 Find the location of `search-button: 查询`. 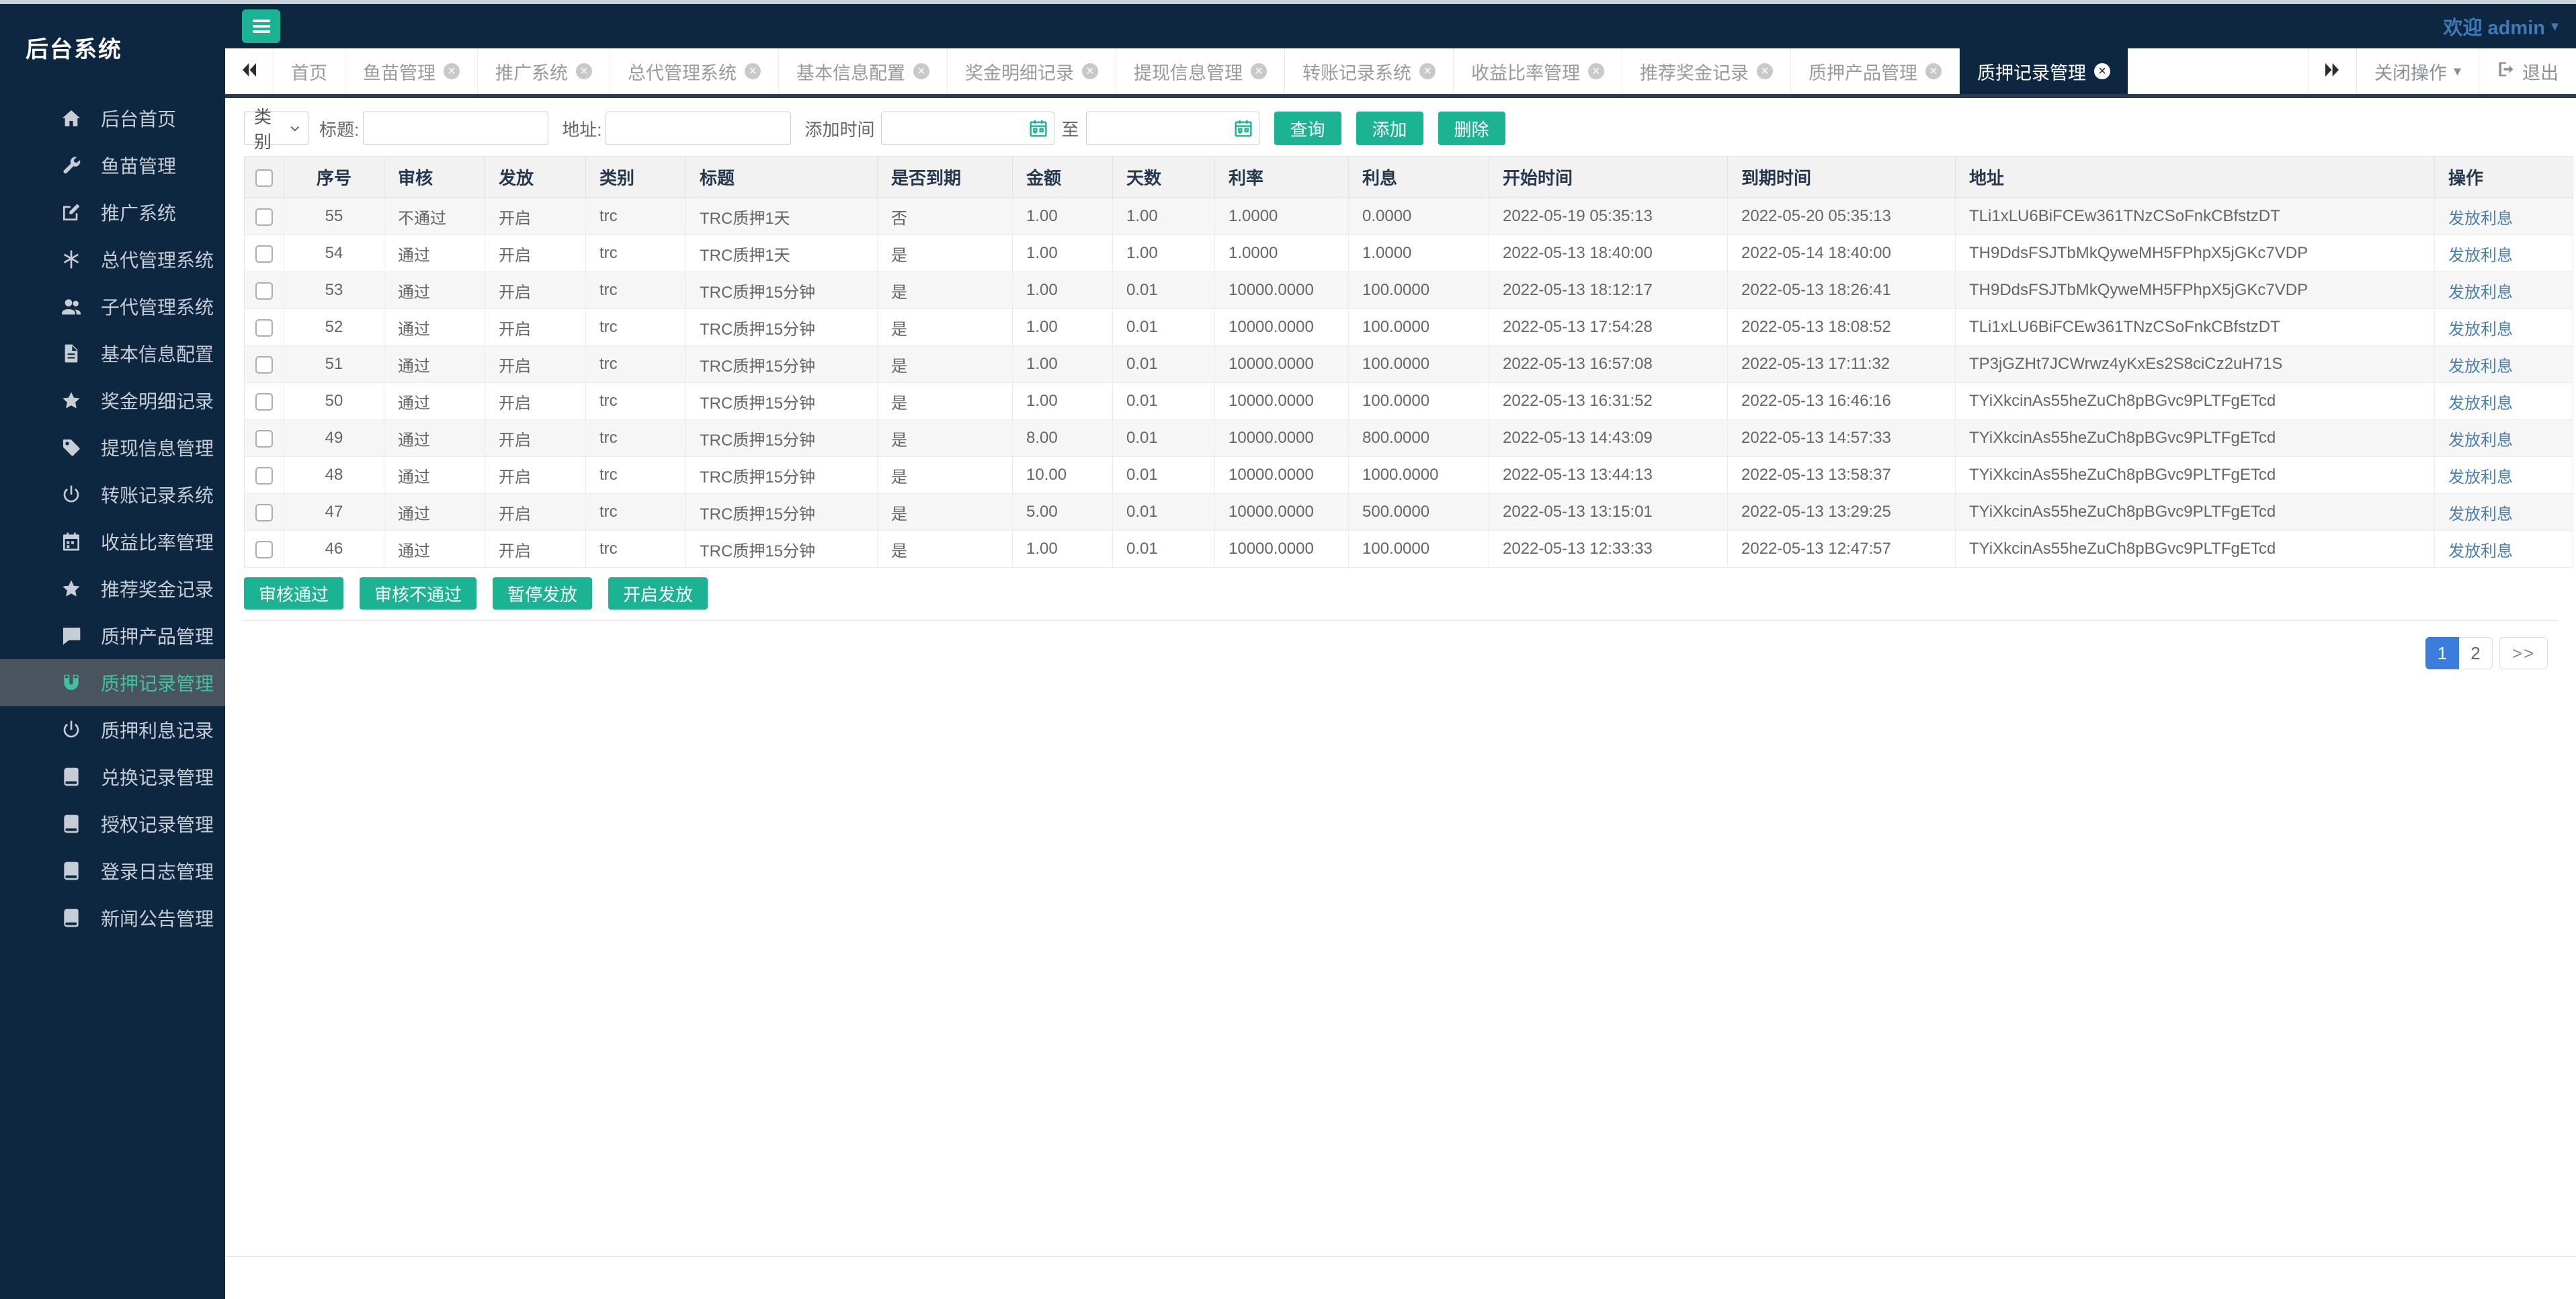

search-button: 查询 is located at coordinates (1307, 128).